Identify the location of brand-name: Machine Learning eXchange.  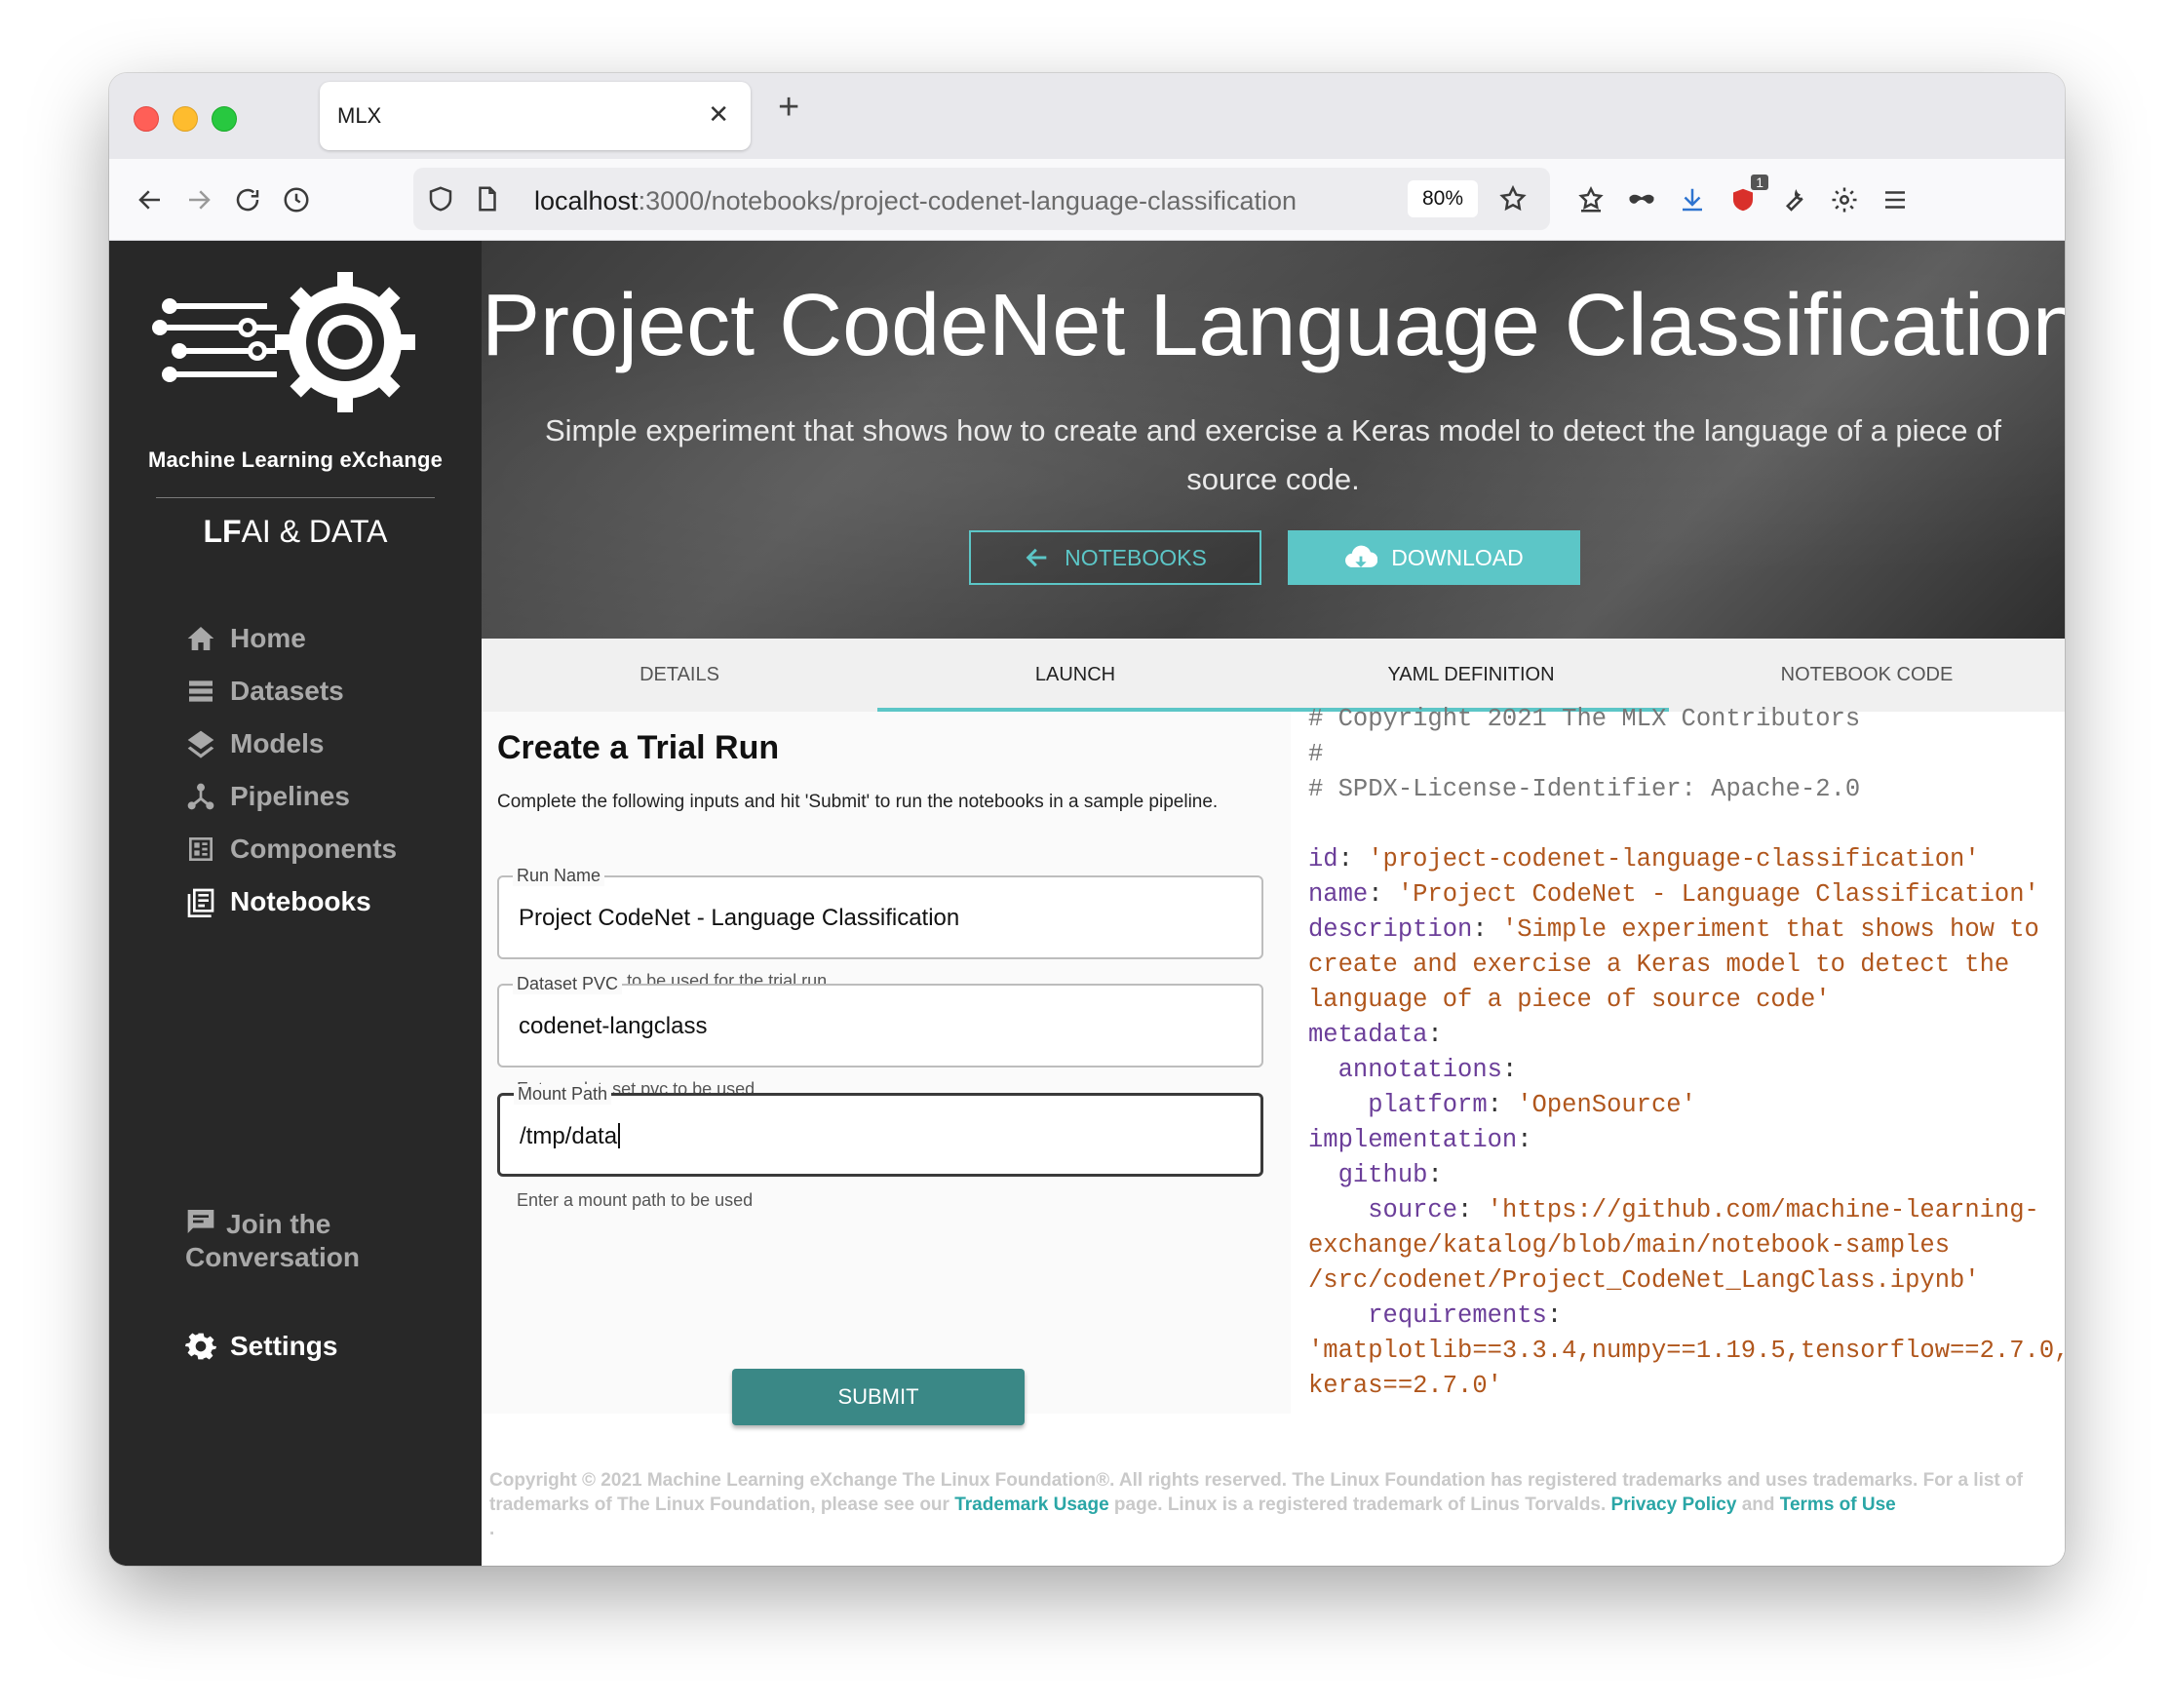
(295, 459).